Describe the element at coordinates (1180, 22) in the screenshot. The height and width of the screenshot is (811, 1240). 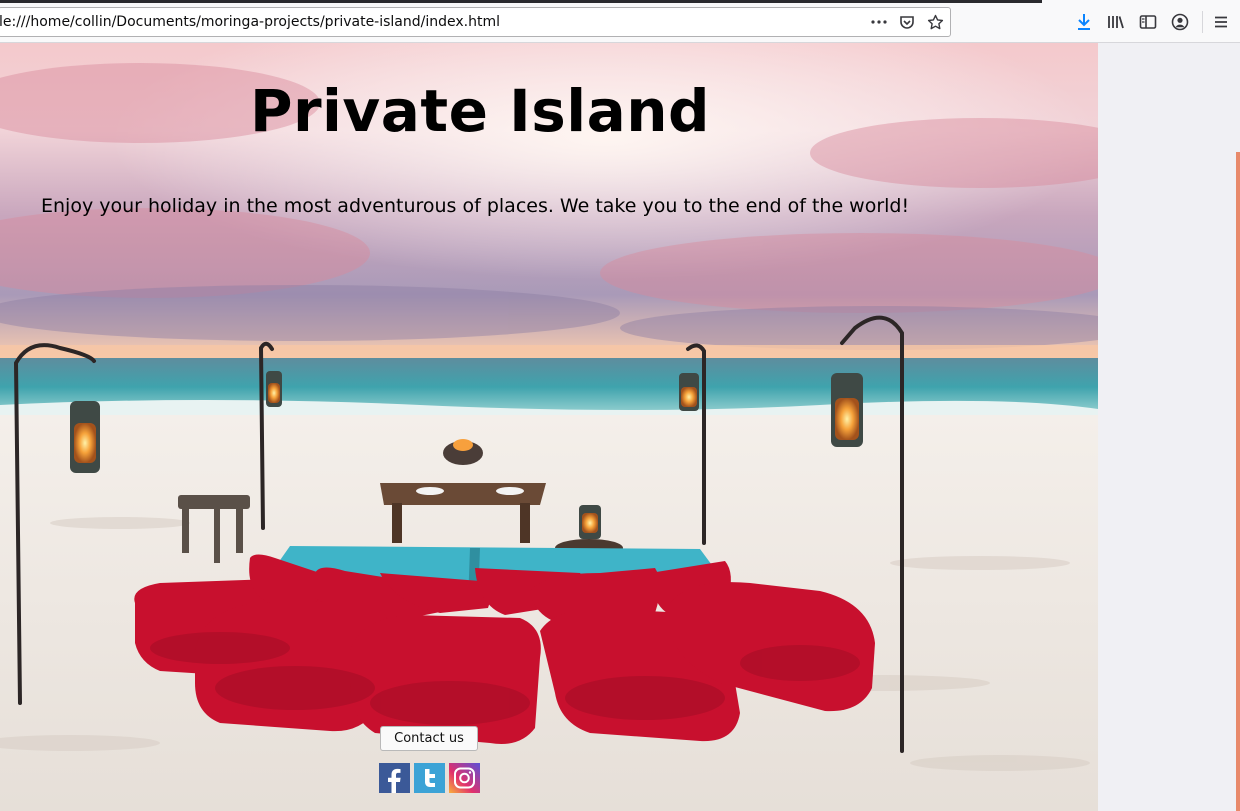
I see `account-icon` at that location.